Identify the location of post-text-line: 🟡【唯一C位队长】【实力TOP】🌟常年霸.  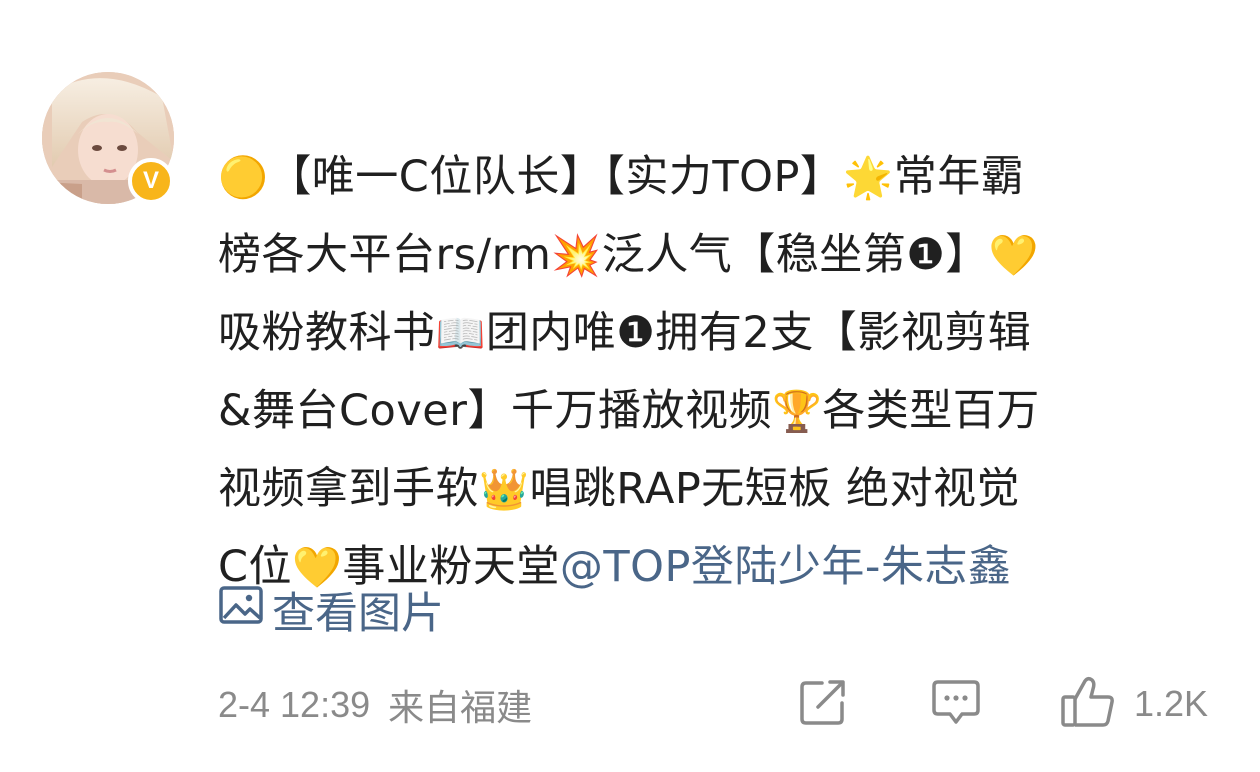
(708, 177).